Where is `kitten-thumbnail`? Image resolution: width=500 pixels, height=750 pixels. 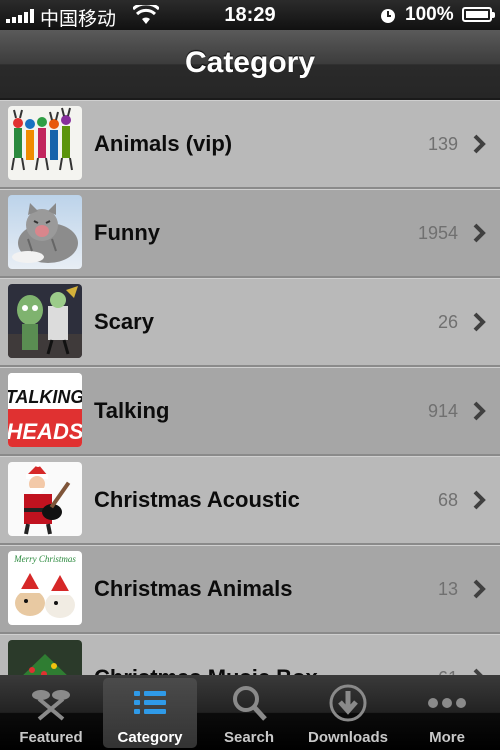
kitten-thumbnail is located at coordinates (45, 232).